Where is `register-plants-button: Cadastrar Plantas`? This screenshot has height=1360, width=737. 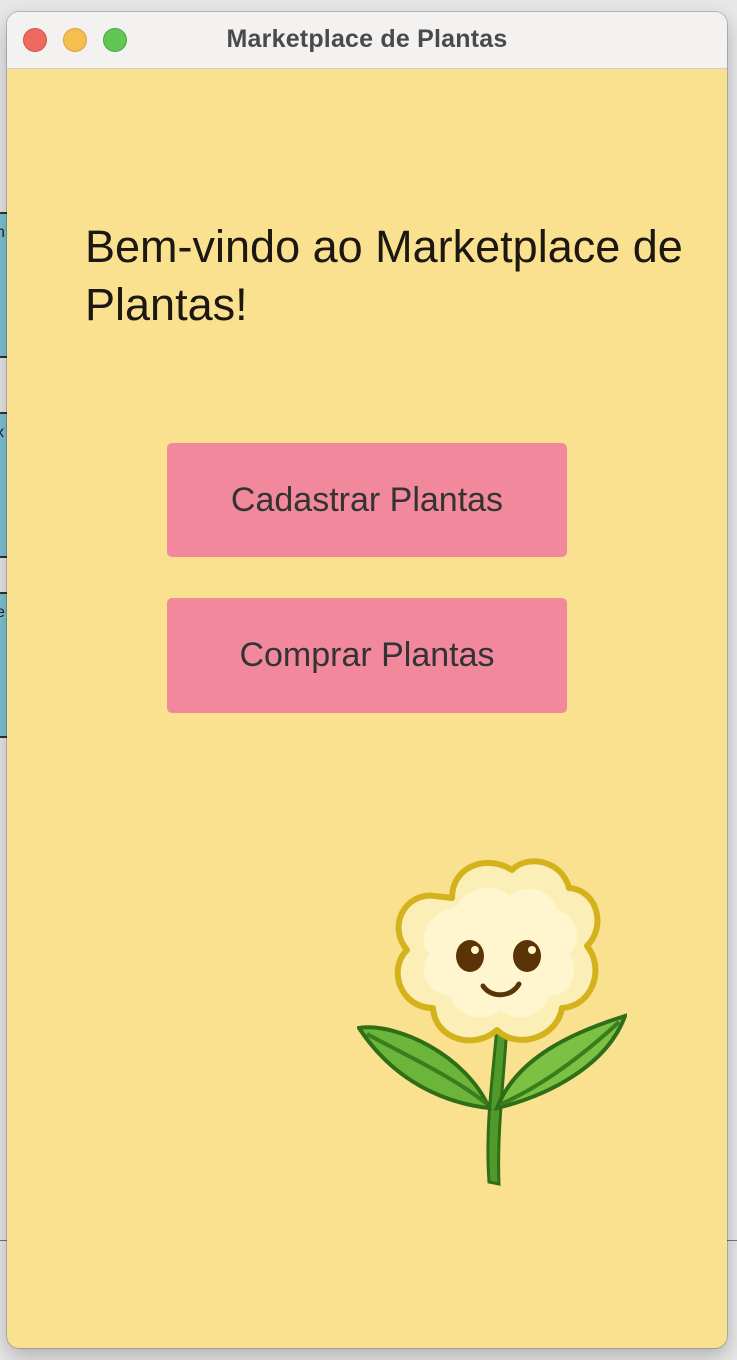 register-plants-button: Cadastrar Plantas is located at coordinates (367, 500).